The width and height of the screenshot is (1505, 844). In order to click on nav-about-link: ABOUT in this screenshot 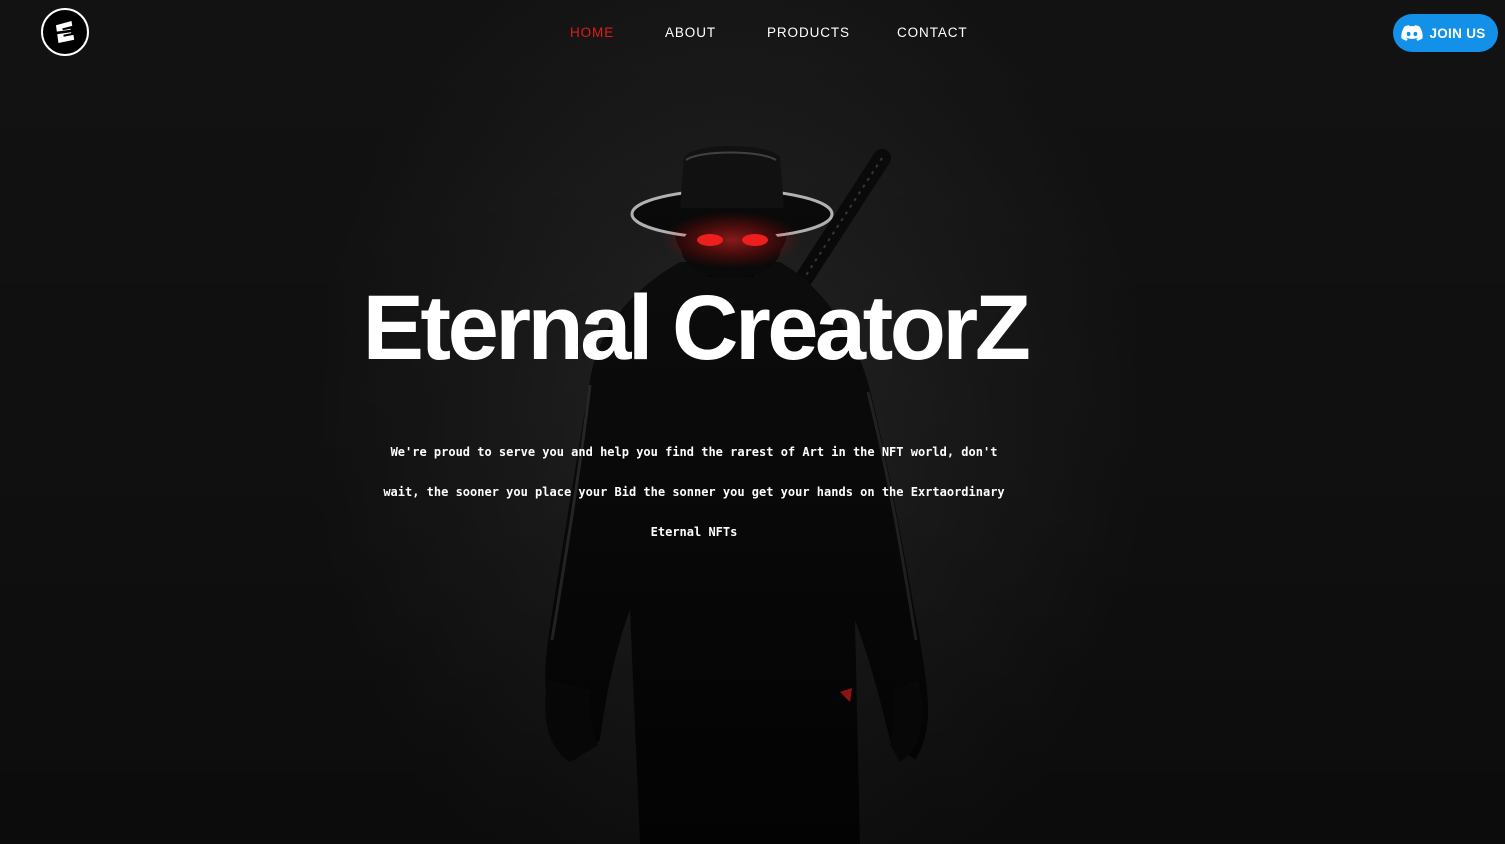, I will do `click(690, 33)`.